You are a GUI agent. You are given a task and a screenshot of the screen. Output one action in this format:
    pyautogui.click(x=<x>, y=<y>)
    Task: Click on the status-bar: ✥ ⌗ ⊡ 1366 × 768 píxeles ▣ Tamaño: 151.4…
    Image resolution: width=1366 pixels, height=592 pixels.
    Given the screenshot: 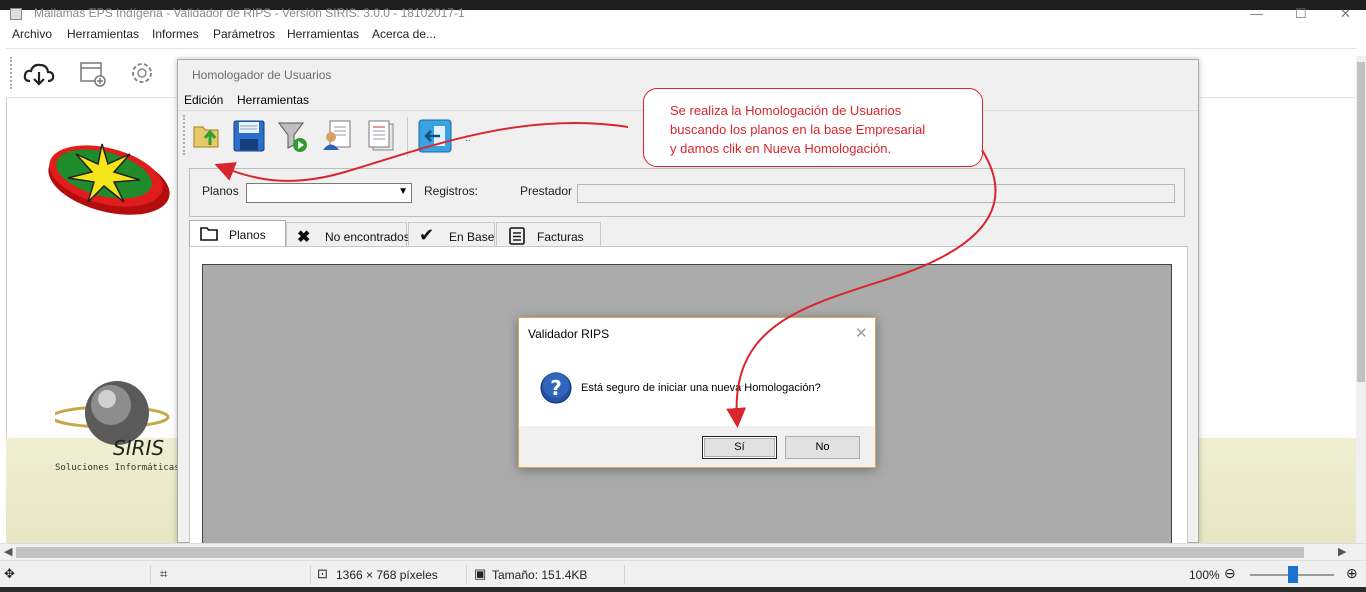 What is the action you would take?
    pyautogui.click(x=683, y=573)
    